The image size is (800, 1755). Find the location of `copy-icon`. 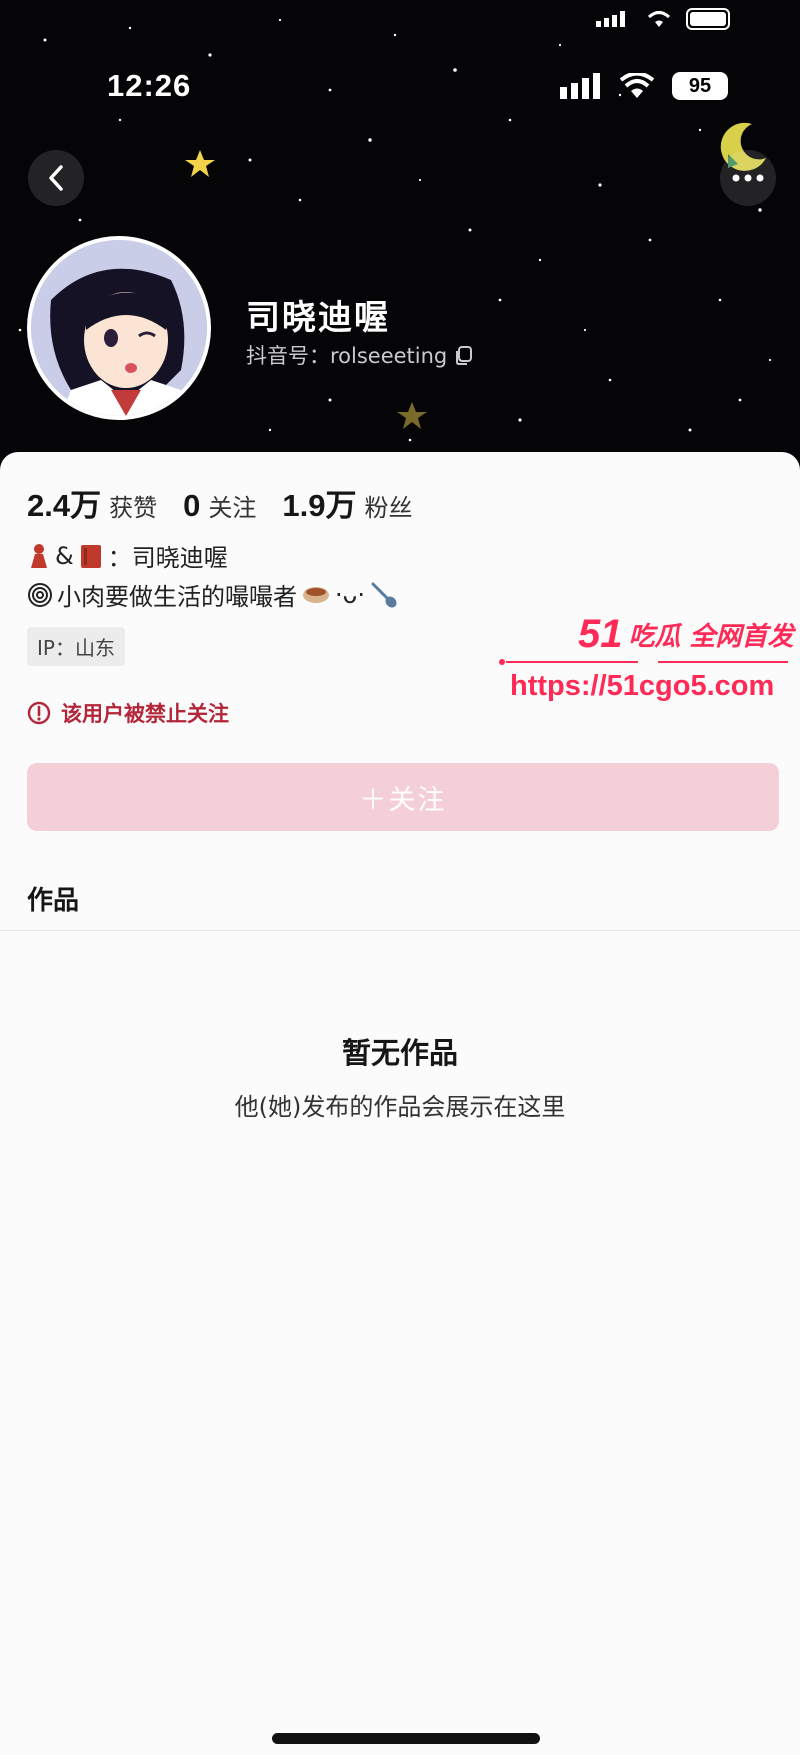

copy-icon is located at coordinates (464, 355).